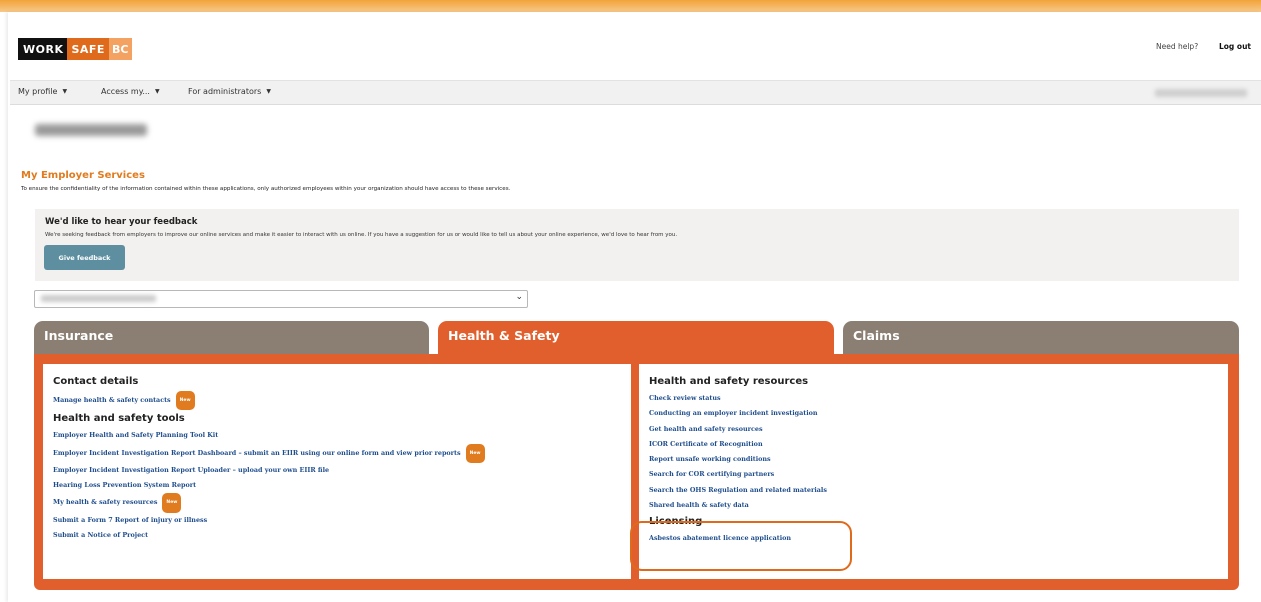  What do you see at coordinates (43, 49) in the screenshot?
I see `logo-word-work: WORK` at bounding box center [43, 49].